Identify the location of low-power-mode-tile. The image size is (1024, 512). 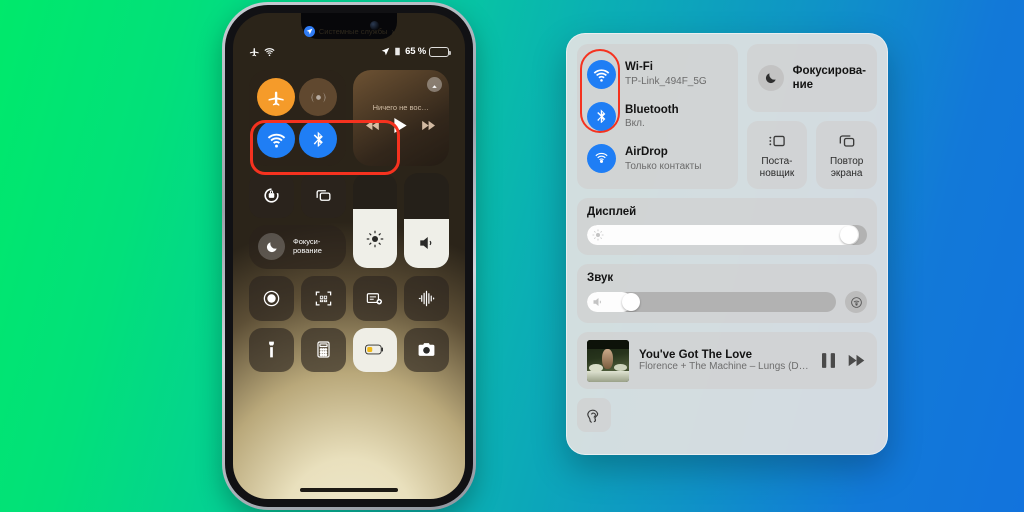
(375, 350).